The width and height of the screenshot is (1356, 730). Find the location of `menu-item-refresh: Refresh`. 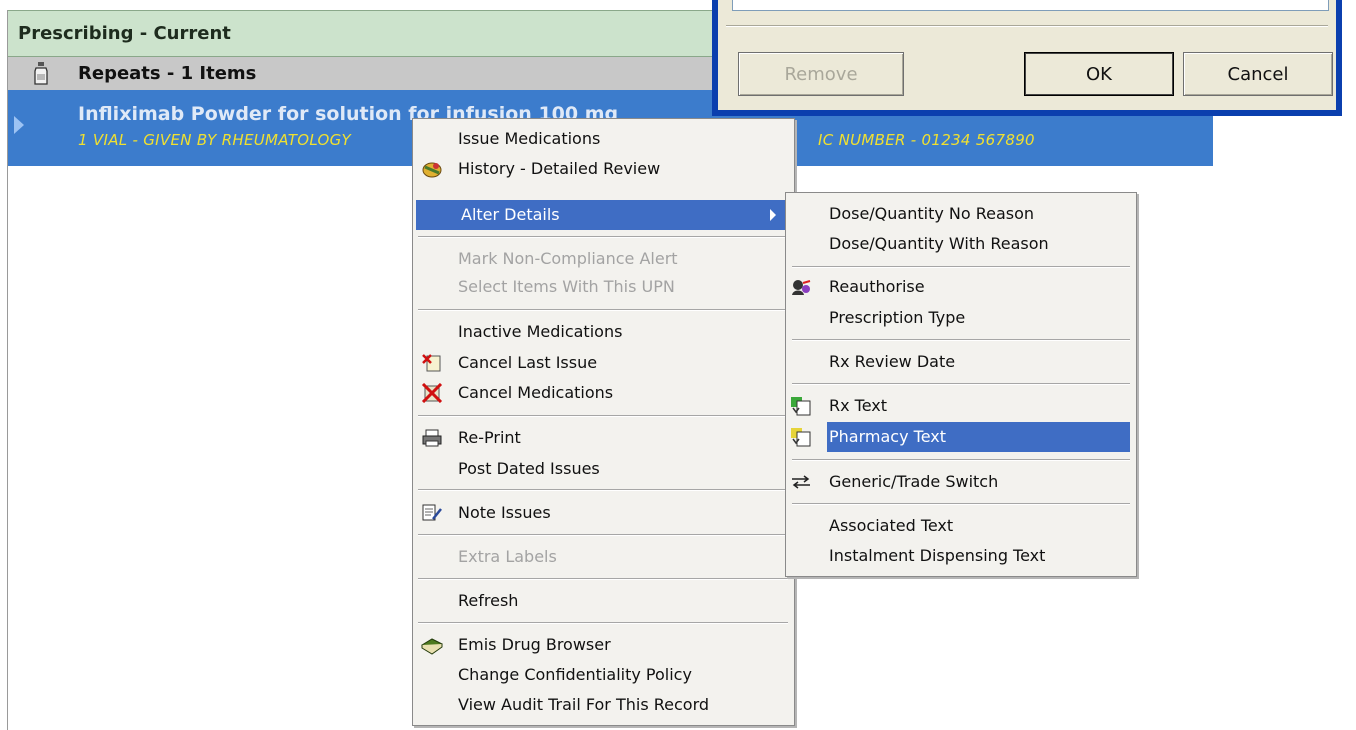

menu-item-refresh: Refresh is located at coordinates (603, 601).